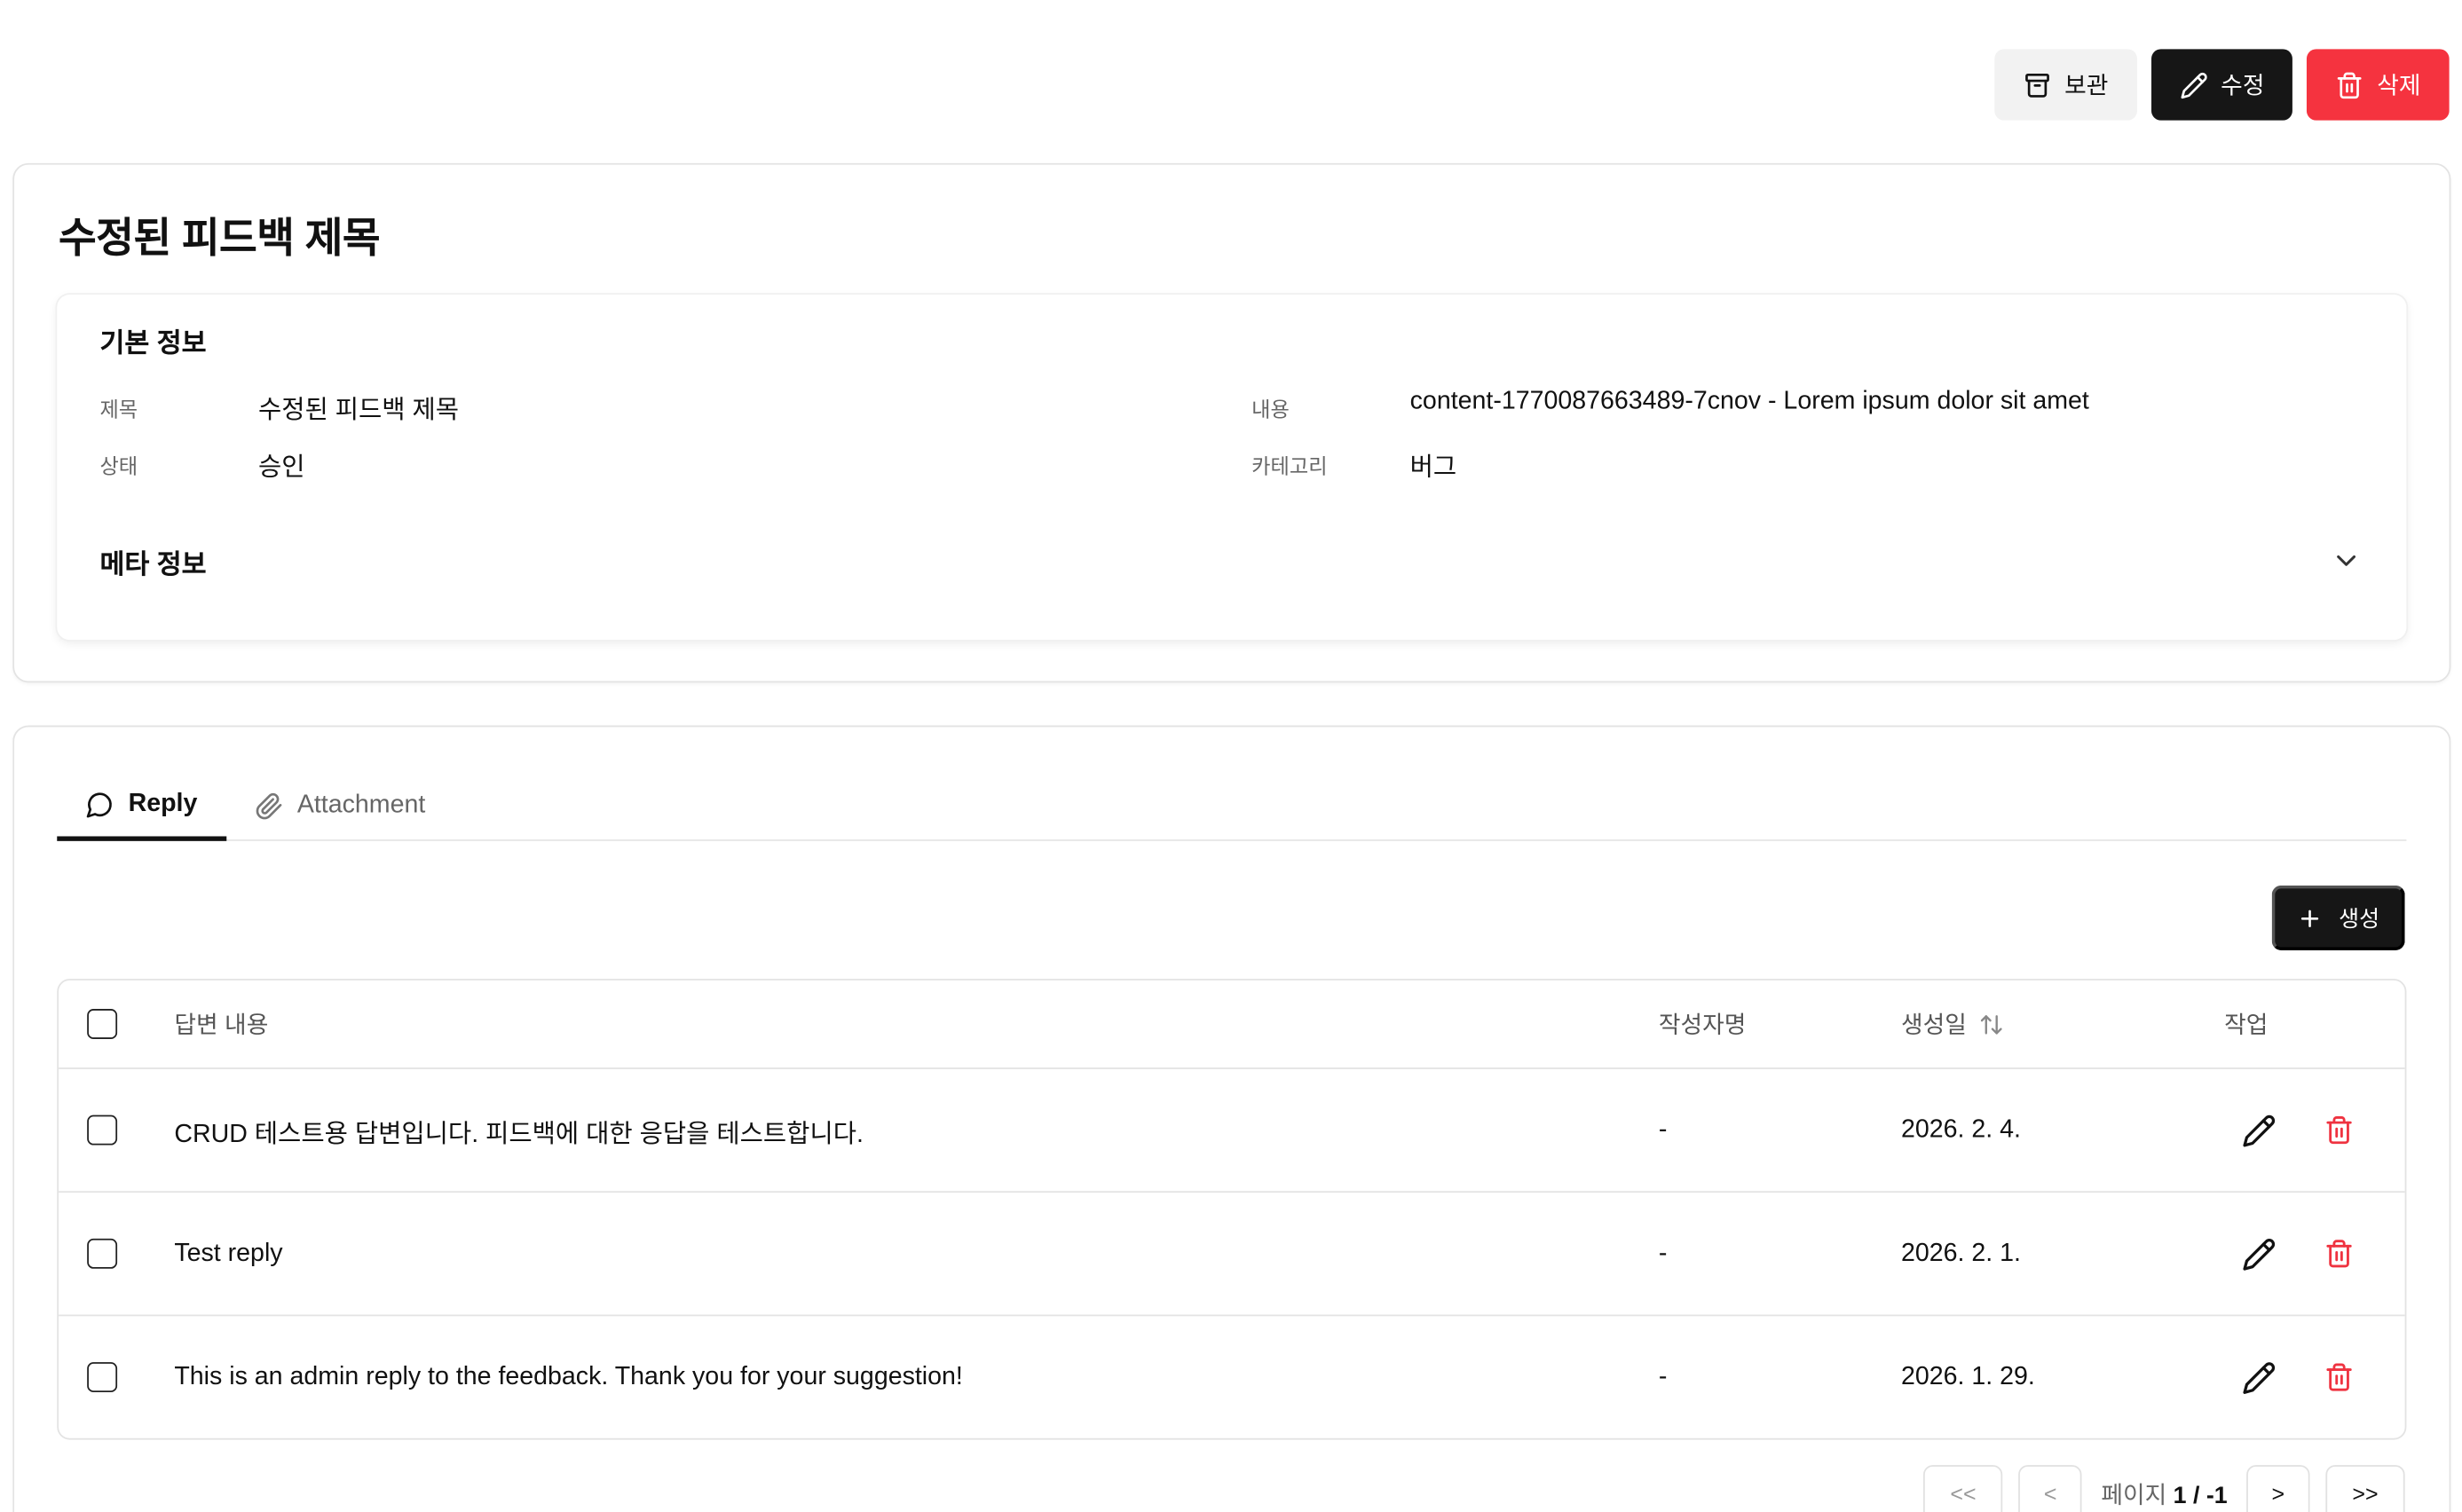 This screenshot has width=2462, height=1512. Describe the element at coordinates (2194, 85) in the screenshot. I see `pencil-icon` at that location.